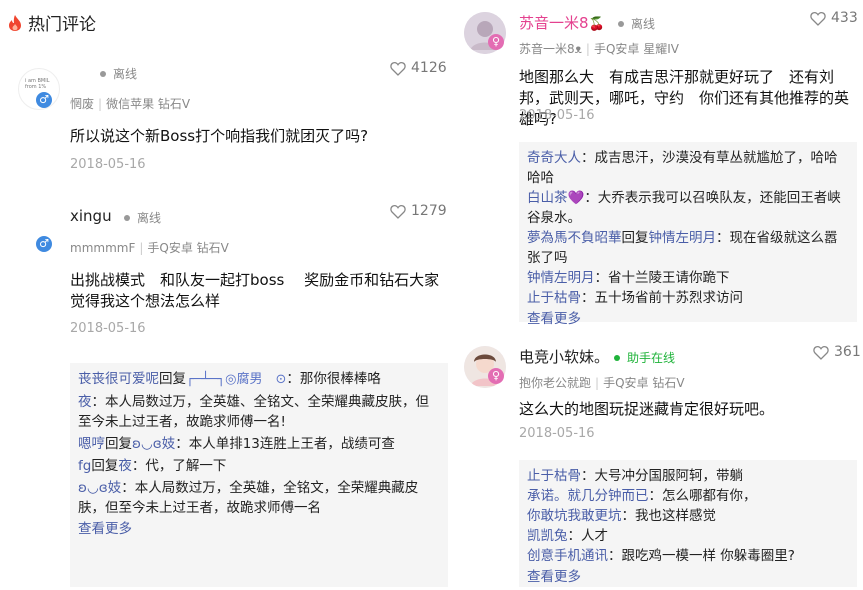 The width and height of the screenshot is (863, 590). Describe the element at coordinates (125, 466) in the screenshot. I see `reply-target: 夜` at that location.